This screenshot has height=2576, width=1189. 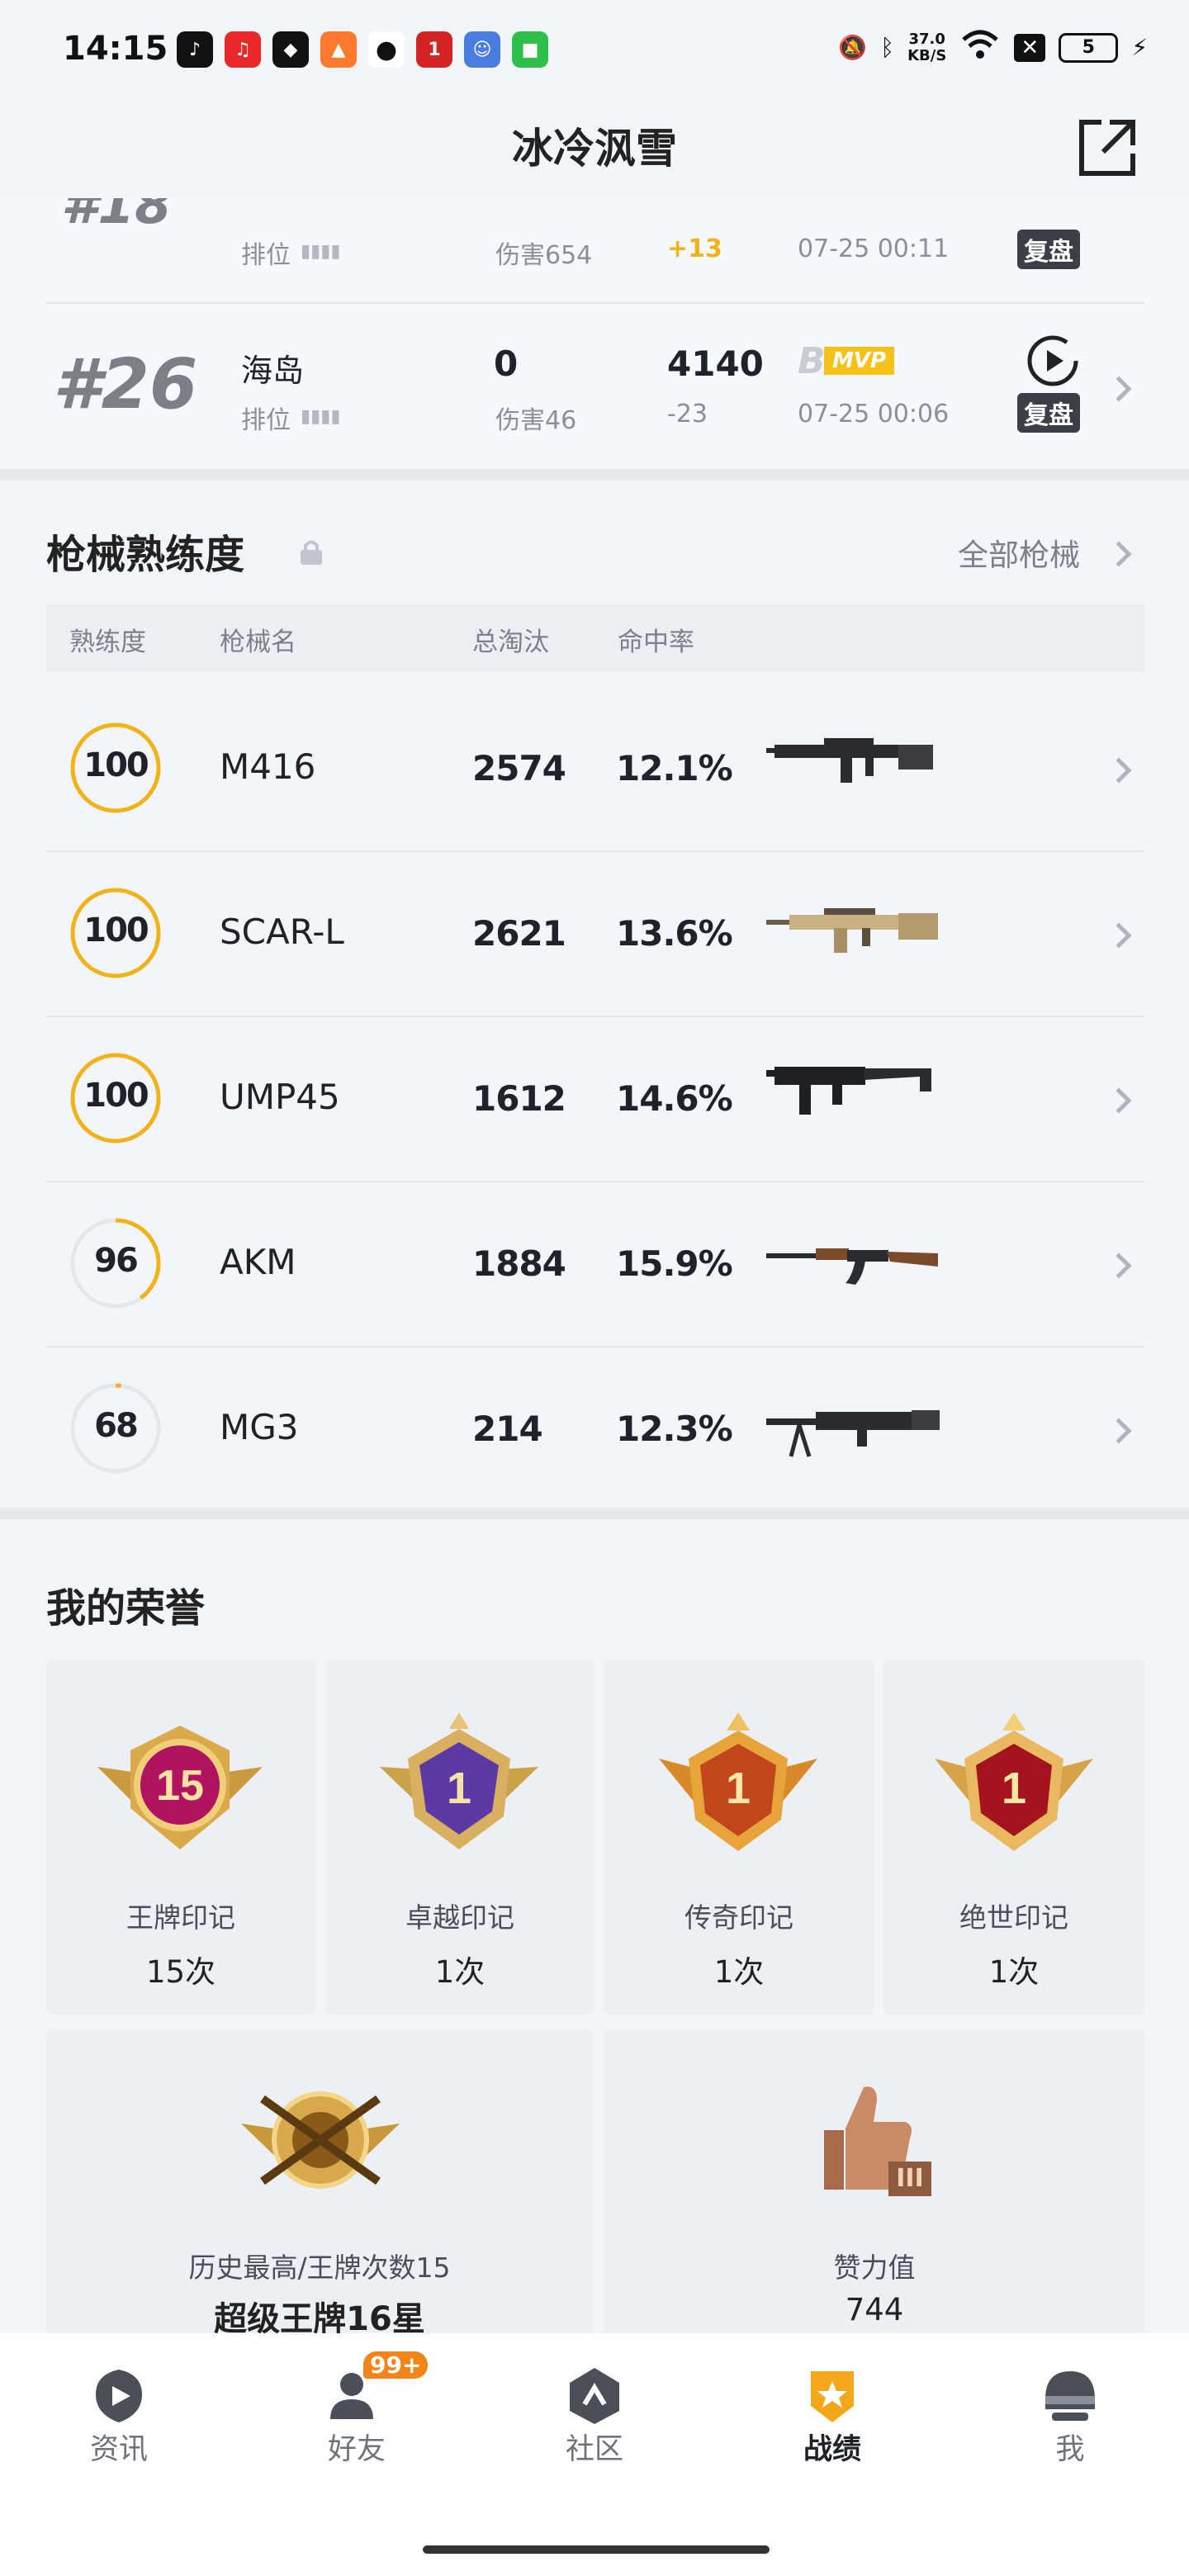 I want to click on honor-card-excellent: 1 卓越印记 1次, so click(x=459, y=1837).